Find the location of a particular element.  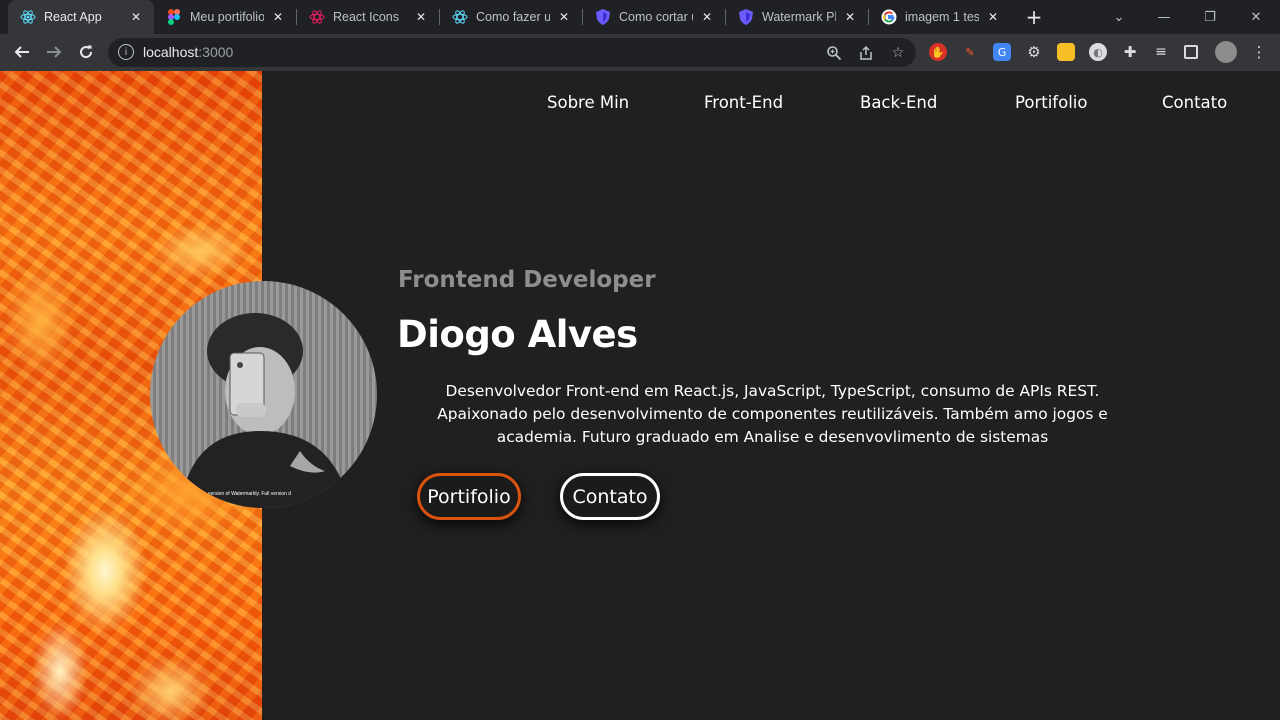

media-queue-icon: ≡ is located at coordinates (1161, 52).